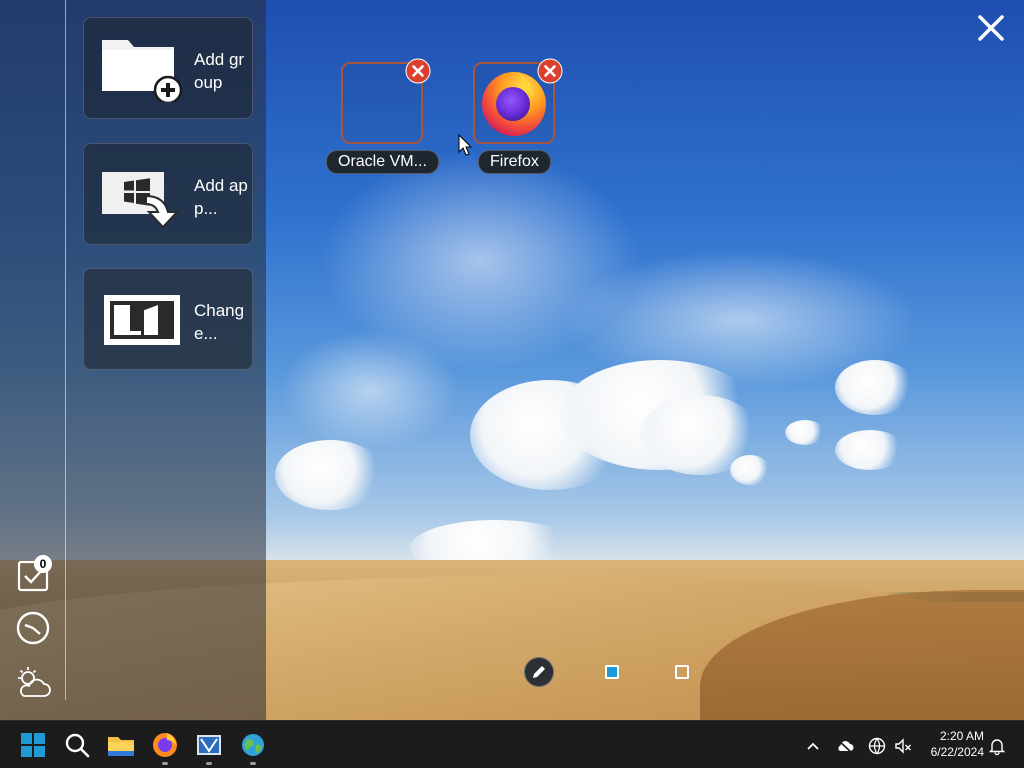 The width and height of the screenshot is (1024, 768). What do you see at coordinates (957, 752) in the screenshot?
I see `clock-date: 6/22/2024` at bounding box center [957, 752].